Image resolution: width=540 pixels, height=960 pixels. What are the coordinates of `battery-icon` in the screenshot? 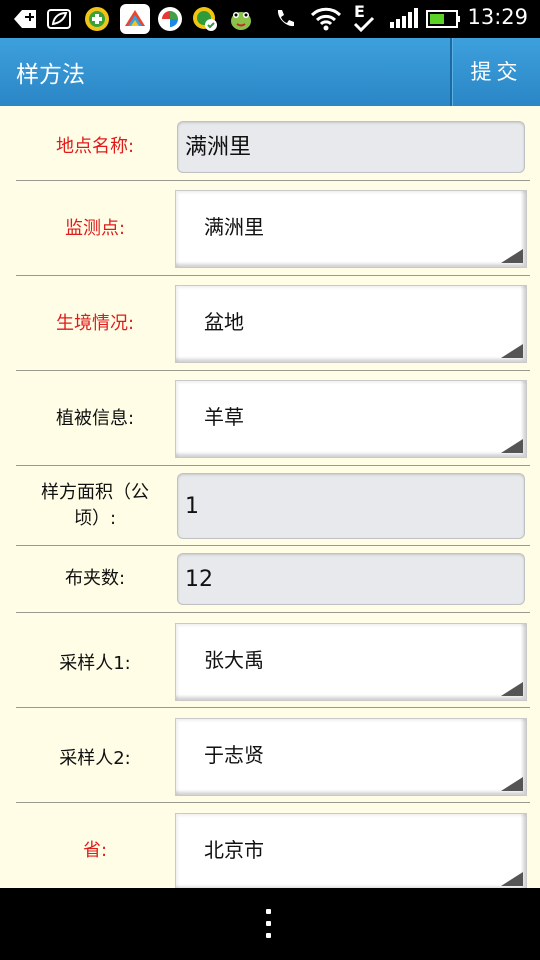 It's located at (443, 19).